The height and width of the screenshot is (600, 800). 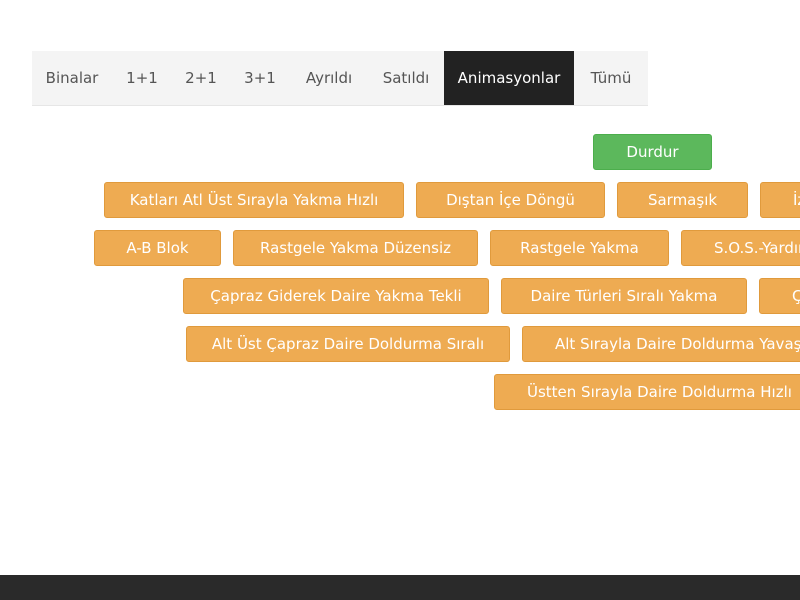 I want to click on animation-button: Dıştan İçe Döngü, so click(x=510, y=200).